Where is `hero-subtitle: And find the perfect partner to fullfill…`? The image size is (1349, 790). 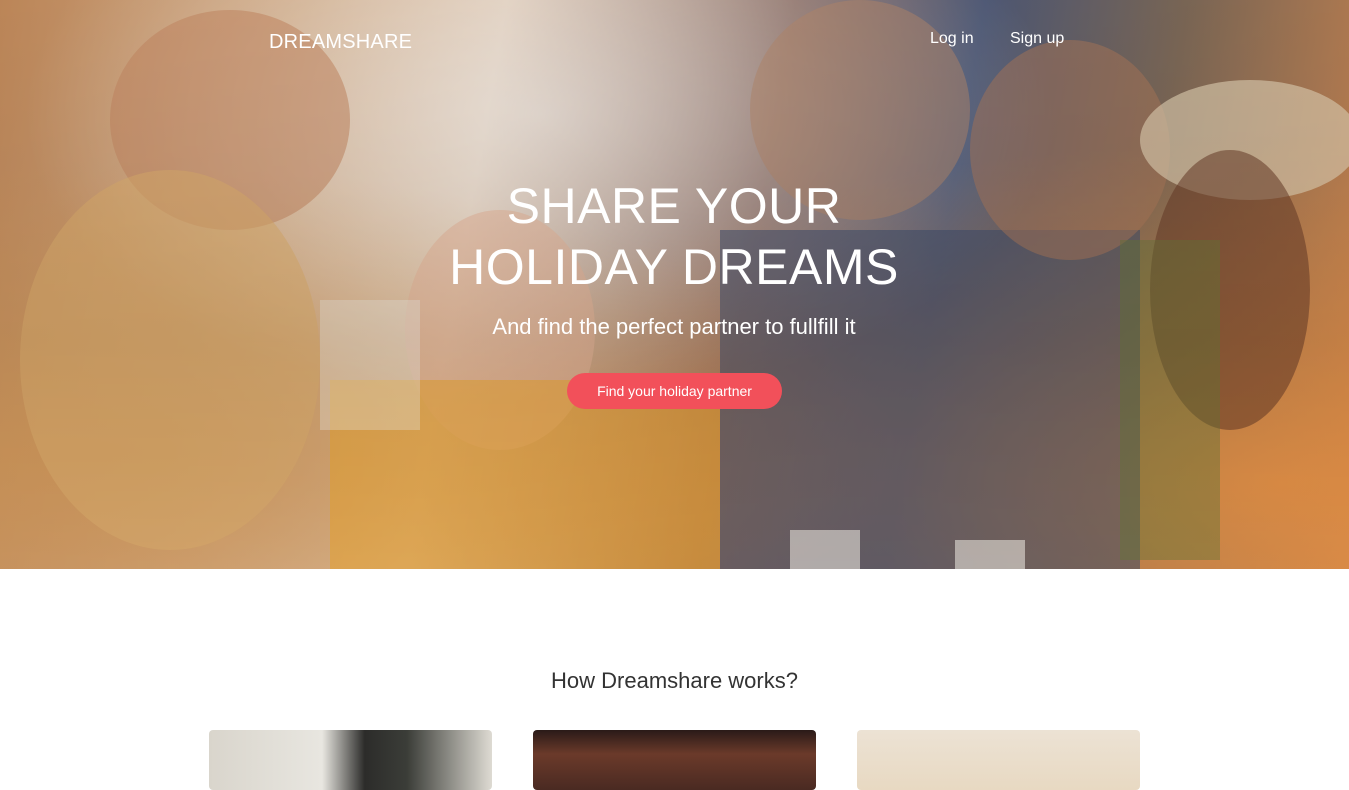 hero-subtitle: And find the perfect partner to fullfill… is located at coordinates (674, 326).